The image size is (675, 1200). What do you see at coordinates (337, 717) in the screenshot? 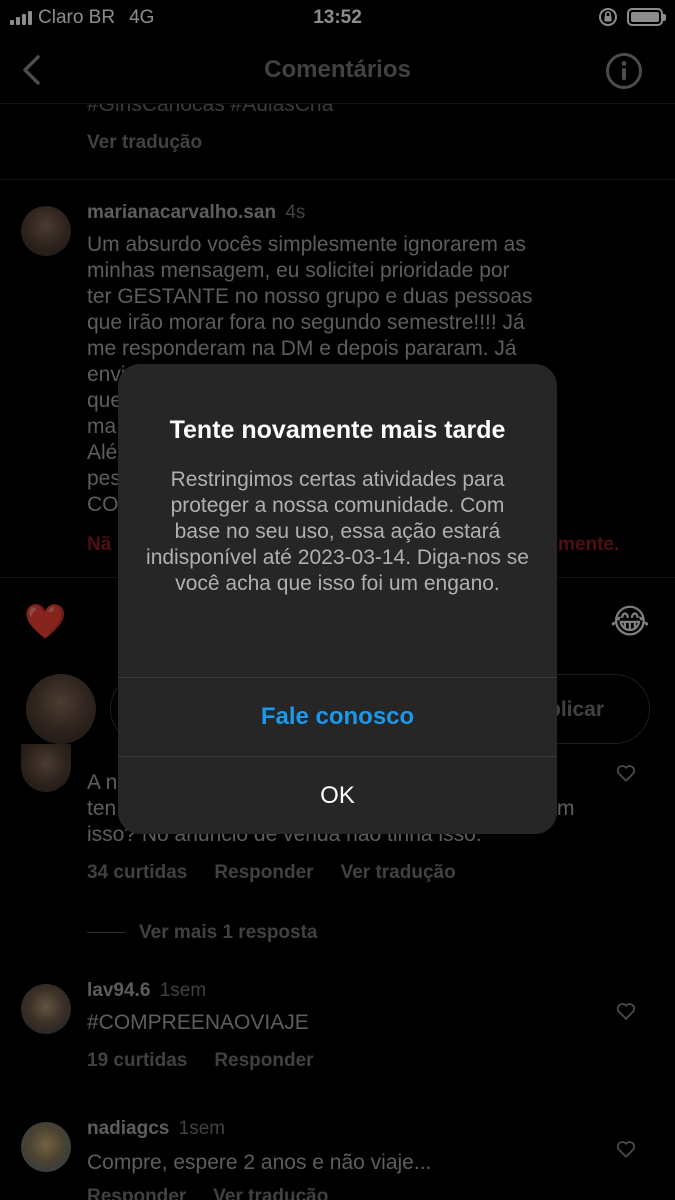
I see `contact-us-button: Fale conosco` at bounding box center [337, 717].